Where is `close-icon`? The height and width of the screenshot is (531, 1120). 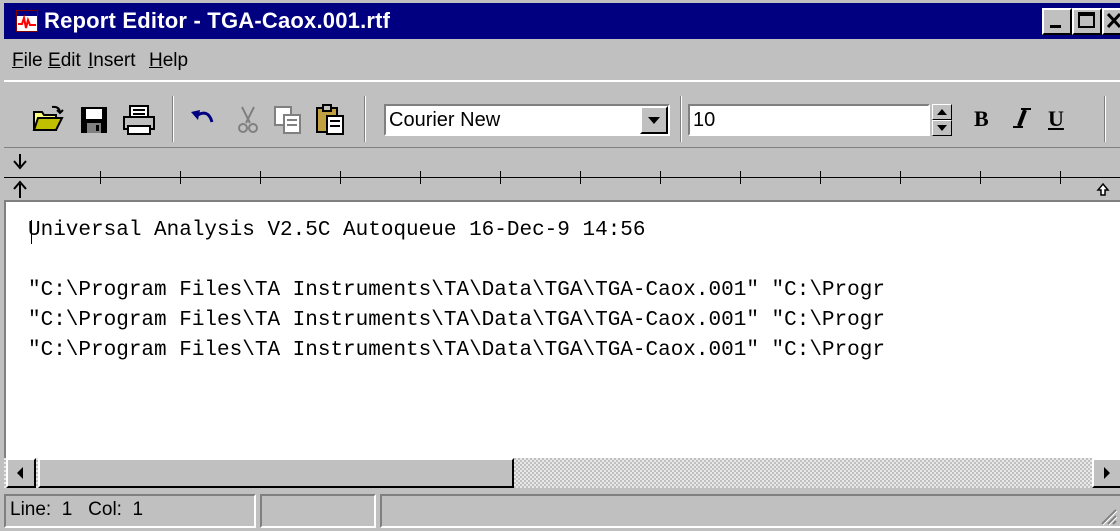
close-icon is located at coordinates (1113, 20).